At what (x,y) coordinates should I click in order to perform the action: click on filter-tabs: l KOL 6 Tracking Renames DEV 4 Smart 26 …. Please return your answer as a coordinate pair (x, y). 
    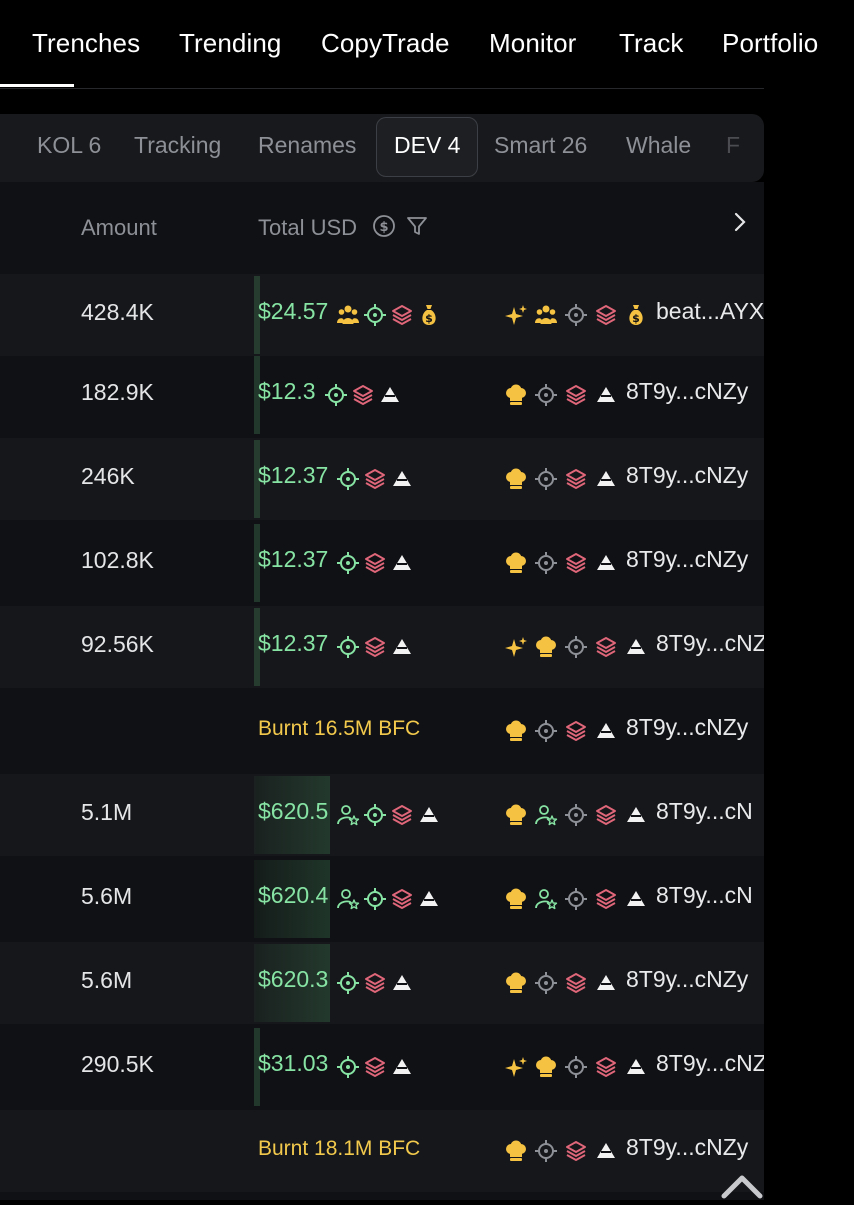
    Looking at the image, I should click on (382, 148).